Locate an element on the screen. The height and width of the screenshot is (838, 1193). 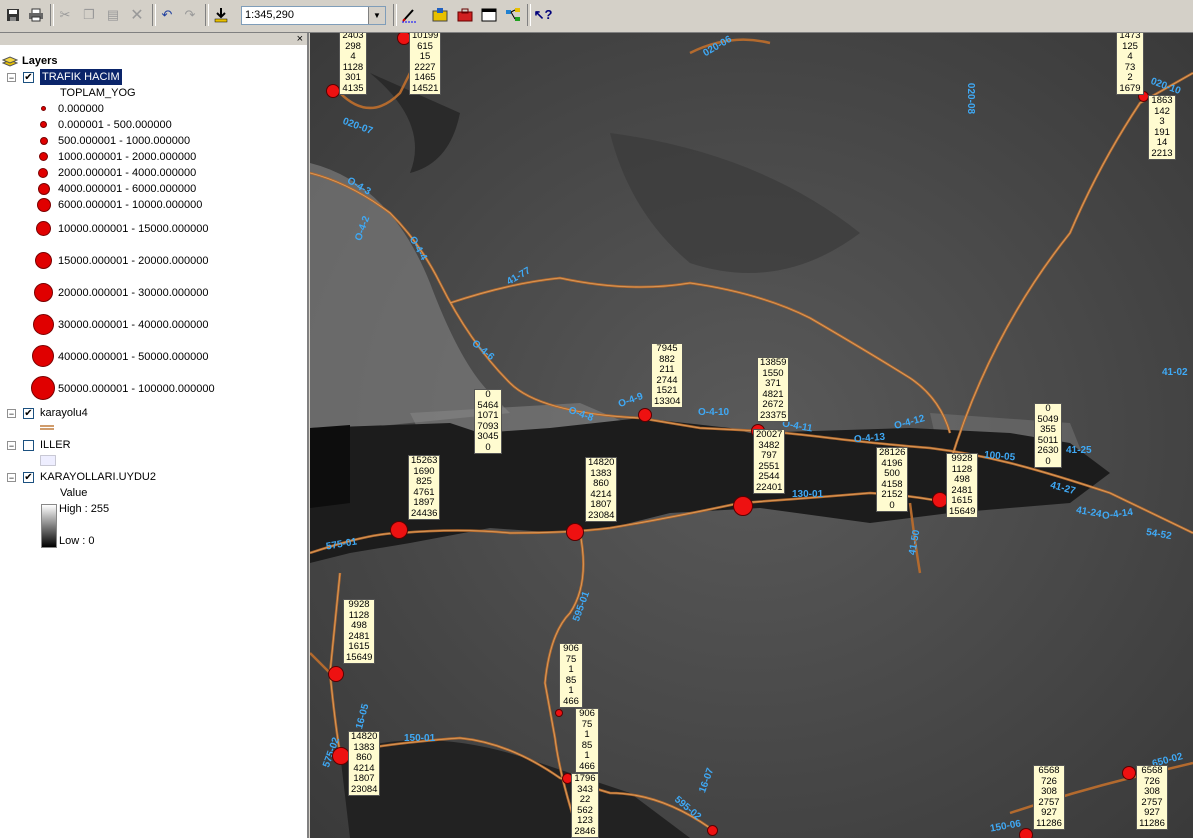
whats-this-icon: ↖? is located at coordinates (543, 15).